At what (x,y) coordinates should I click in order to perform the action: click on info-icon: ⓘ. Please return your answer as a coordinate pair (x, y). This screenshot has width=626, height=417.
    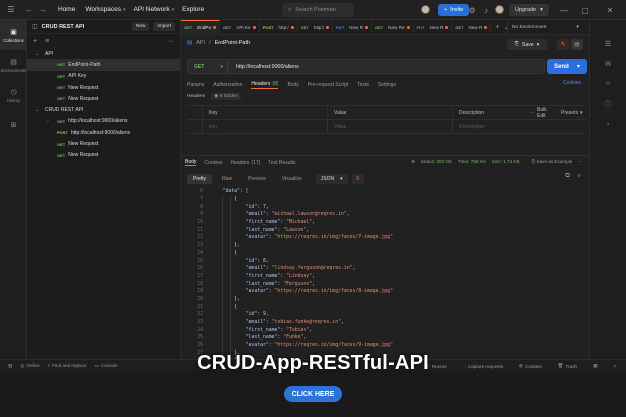
    Looking at the image, I should click on (608, 104).